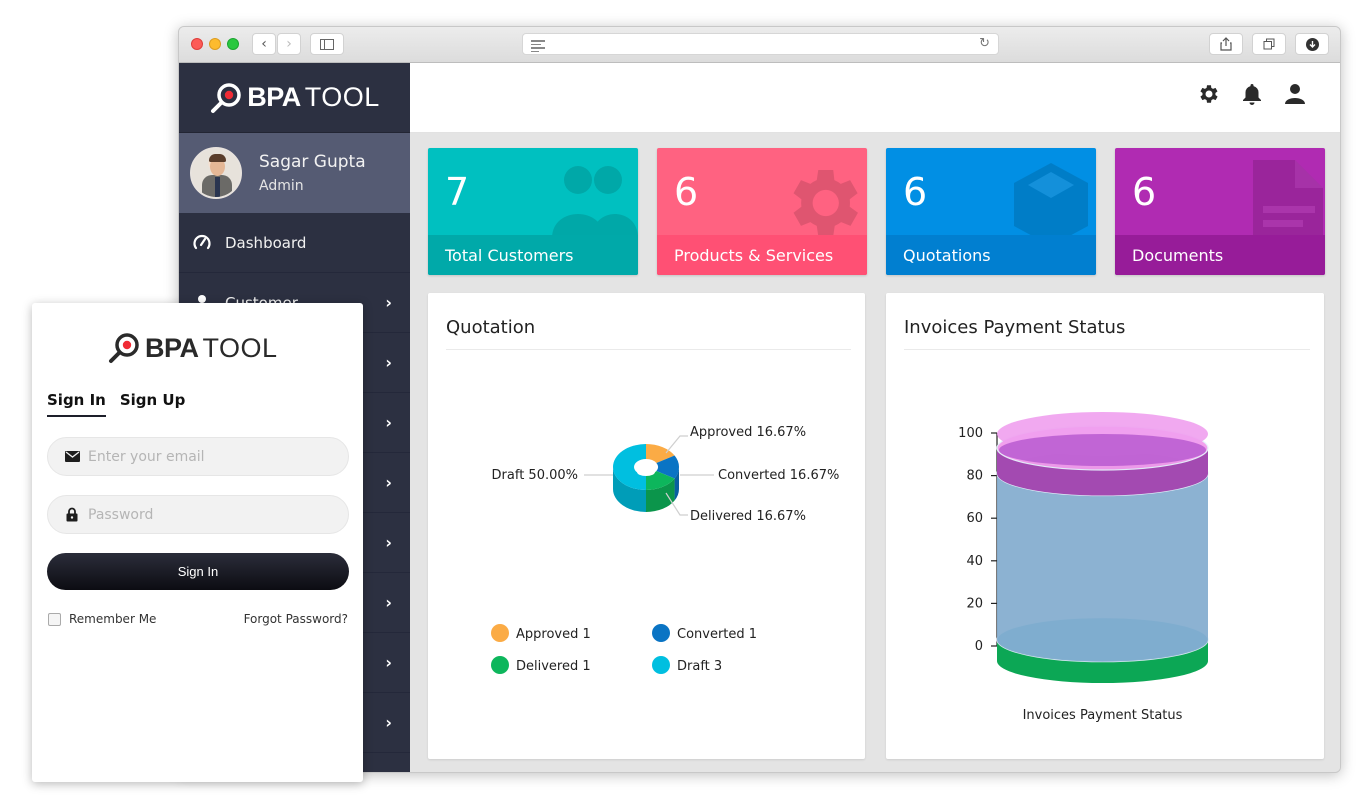 The height and width of the screenshot is (800, 1367). Describe the element at coordinates (646, 472) in the screenshot. I see `doughnut-hole` at that location.